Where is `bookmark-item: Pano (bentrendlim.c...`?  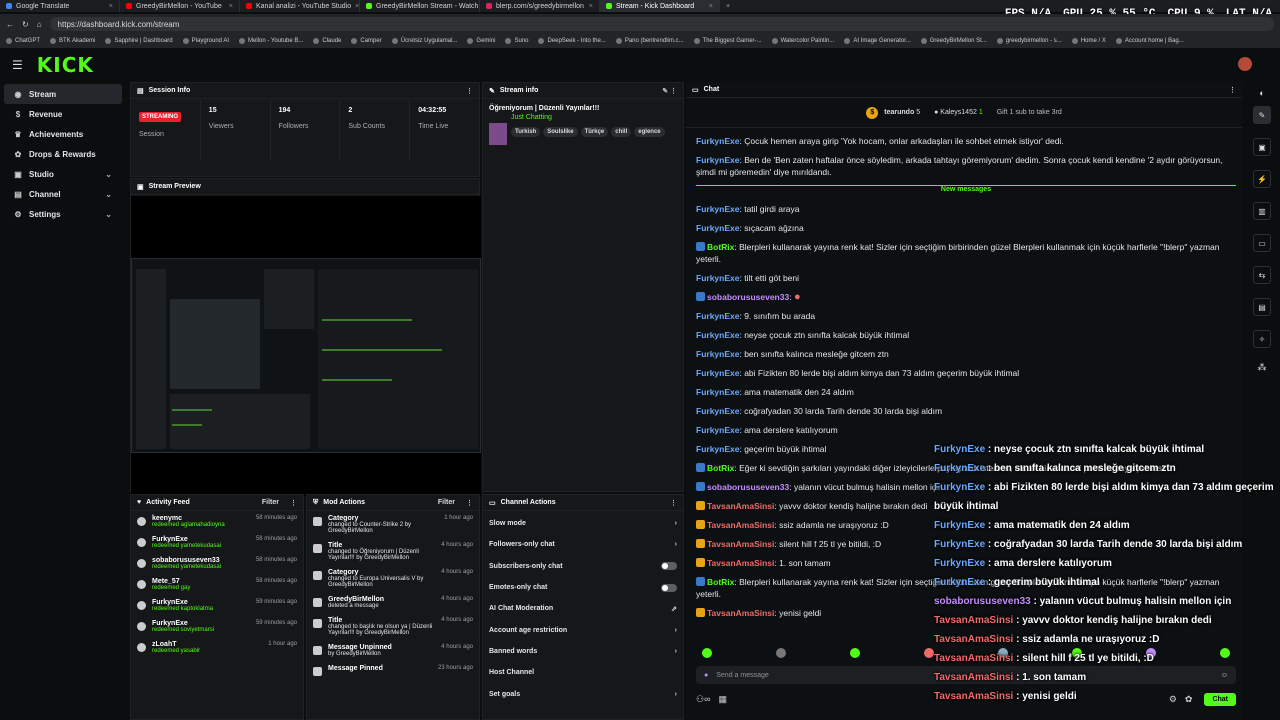
bookmark-item: Pano (bentrendlim.c... is located at coordinates (649, 41).